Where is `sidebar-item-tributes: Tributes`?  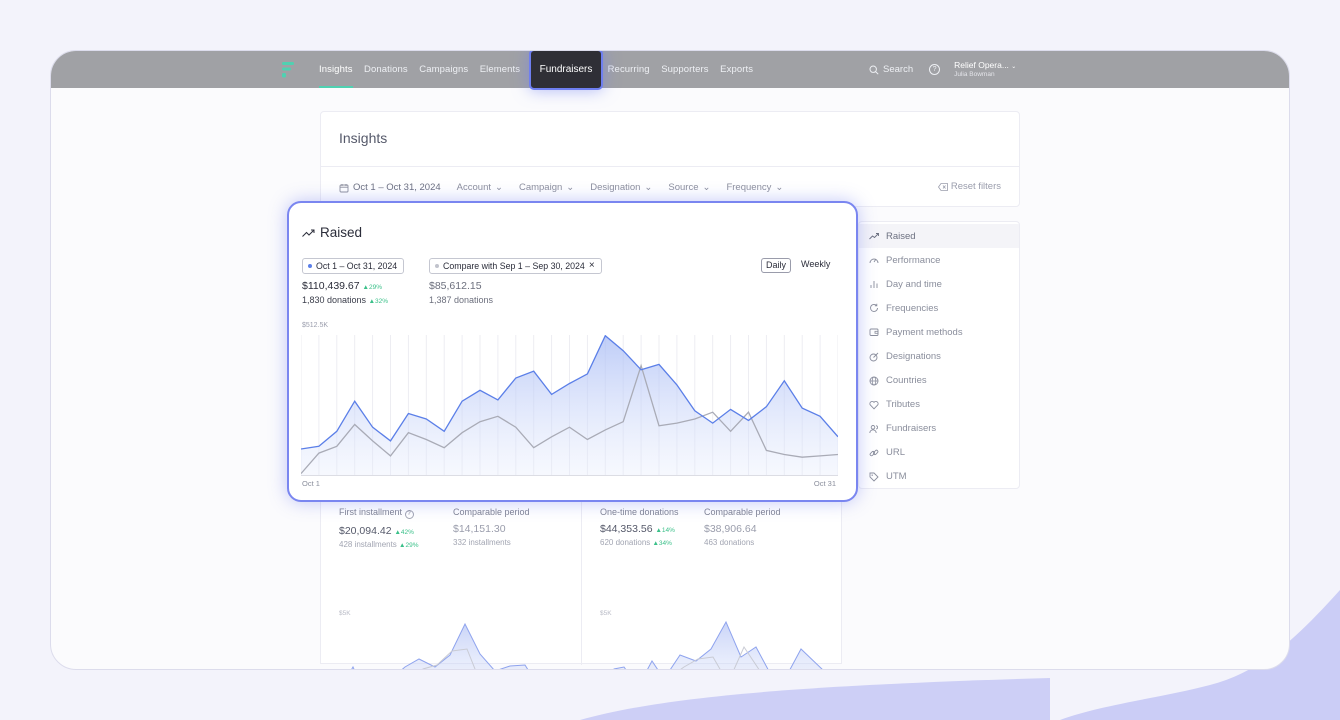 sidebar-item-tributes: Tributes is located at coordinates (939, 405).